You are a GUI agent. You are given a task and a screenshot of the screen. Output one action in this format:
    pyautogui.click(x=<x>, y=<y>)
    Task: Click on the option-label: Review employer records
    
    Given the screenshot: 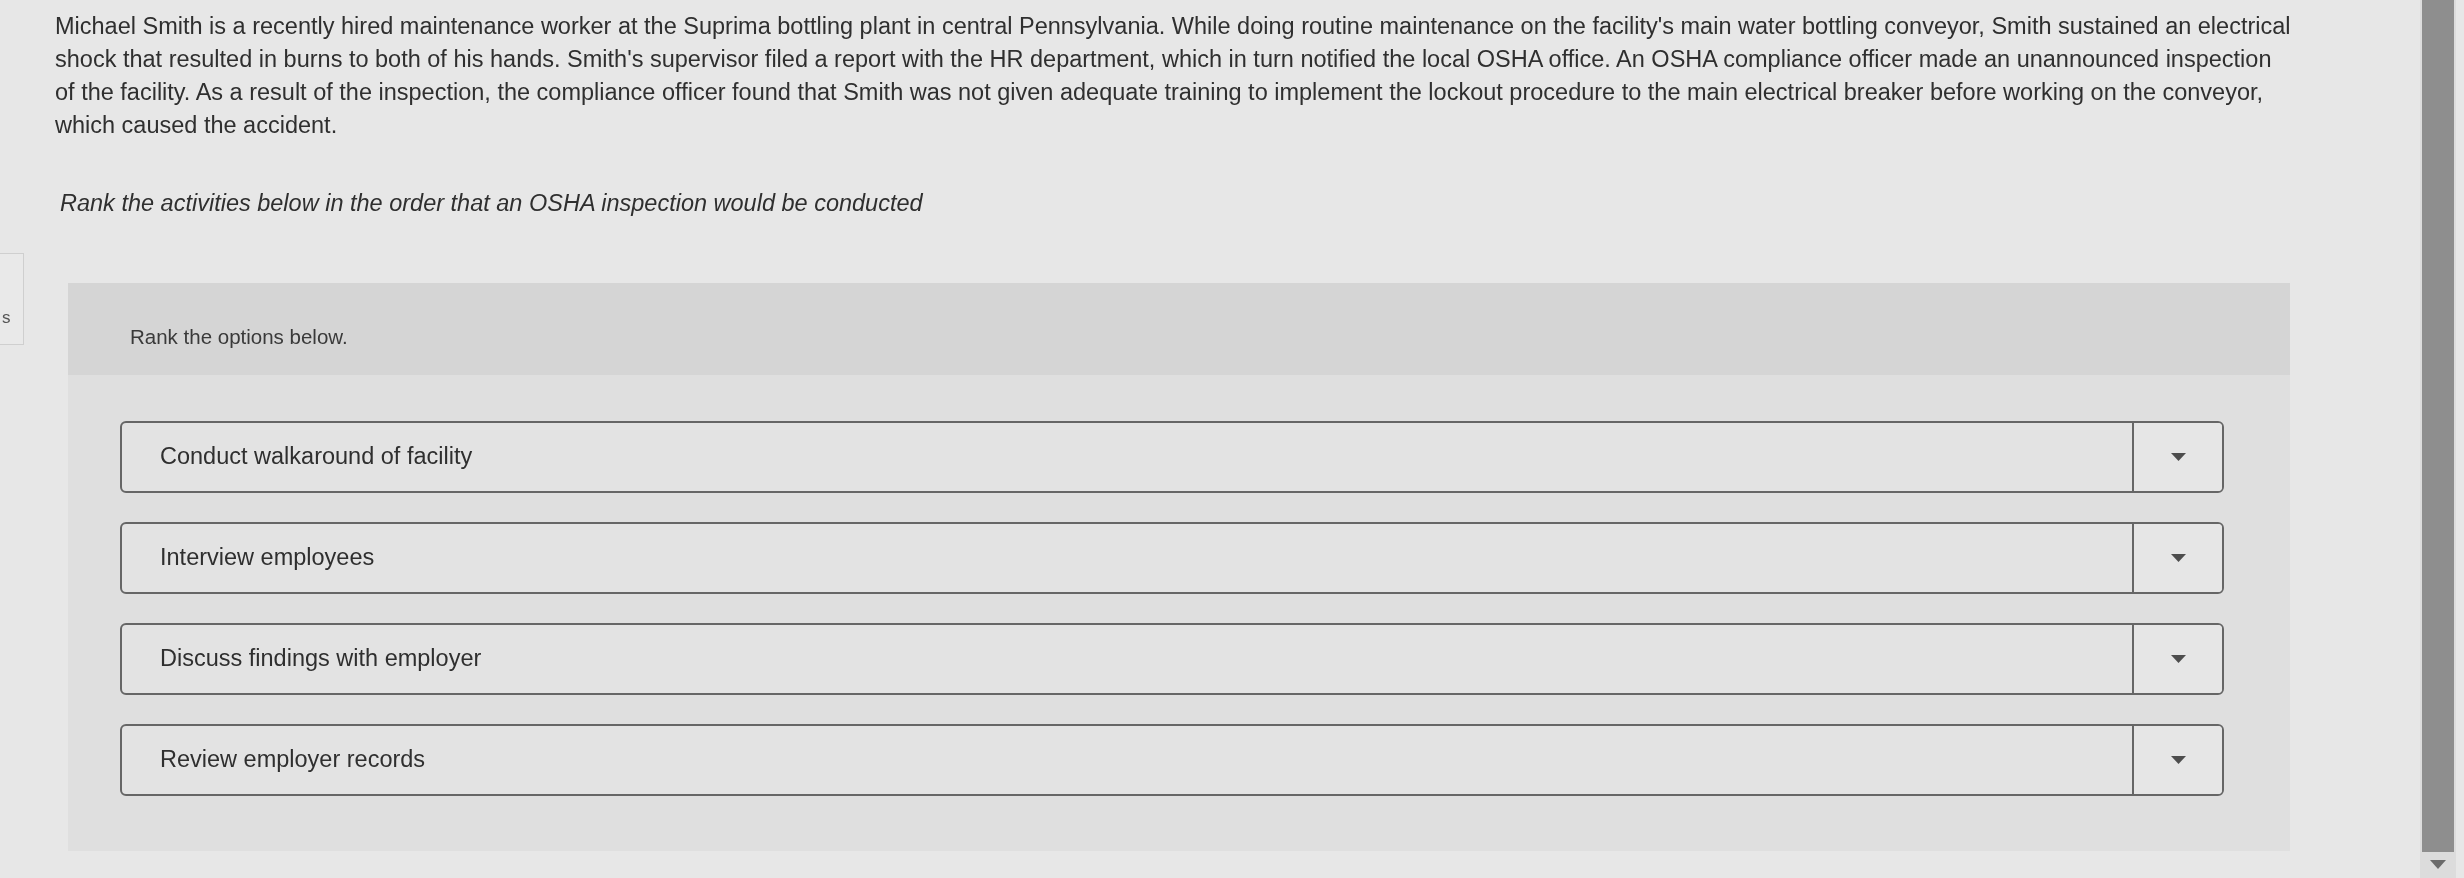 What is the action you would take?
    pyautogui.click(x=293, y=760)
    